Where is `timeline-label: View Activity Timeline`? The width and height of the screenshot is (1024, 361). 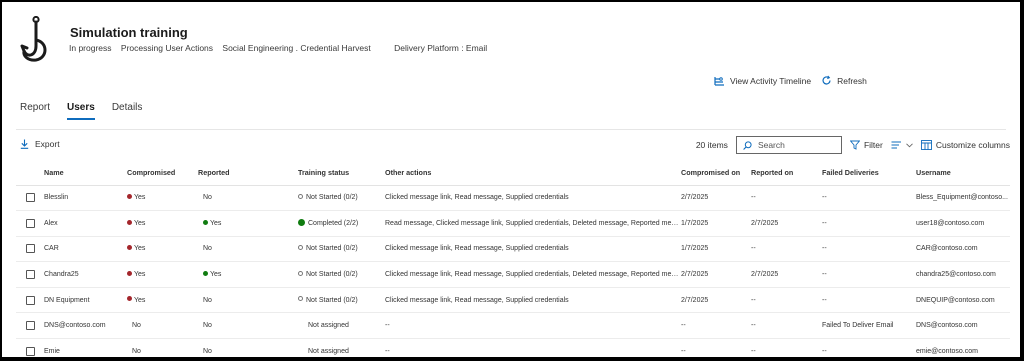
timeline-label: View Activity Timeline is located at coordinates (771, 80).